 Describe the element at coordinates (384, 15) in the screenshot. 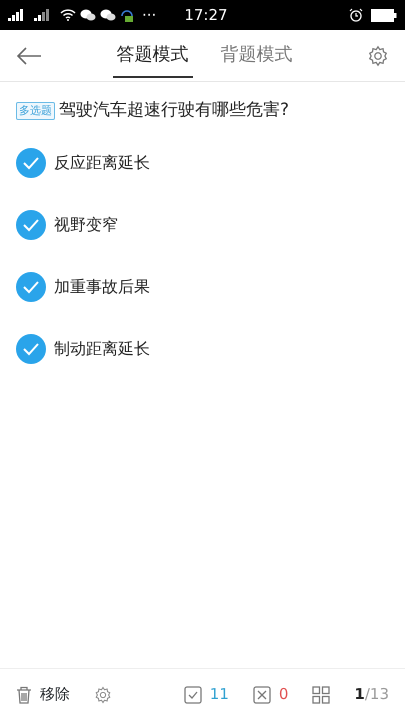

I see `battery-icon` at that location.